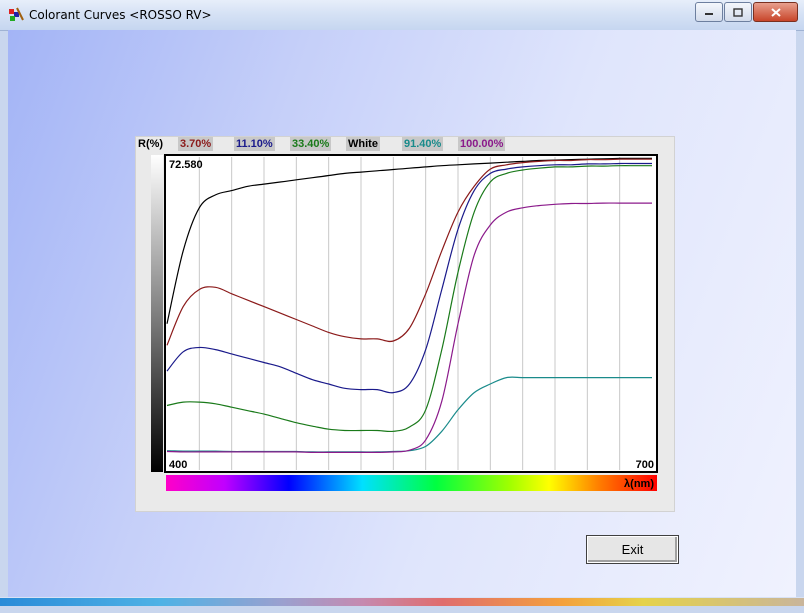 This screenshot has height=613, width=804. I want to click on wavelength-spectrum-bar, so click(411, 483).